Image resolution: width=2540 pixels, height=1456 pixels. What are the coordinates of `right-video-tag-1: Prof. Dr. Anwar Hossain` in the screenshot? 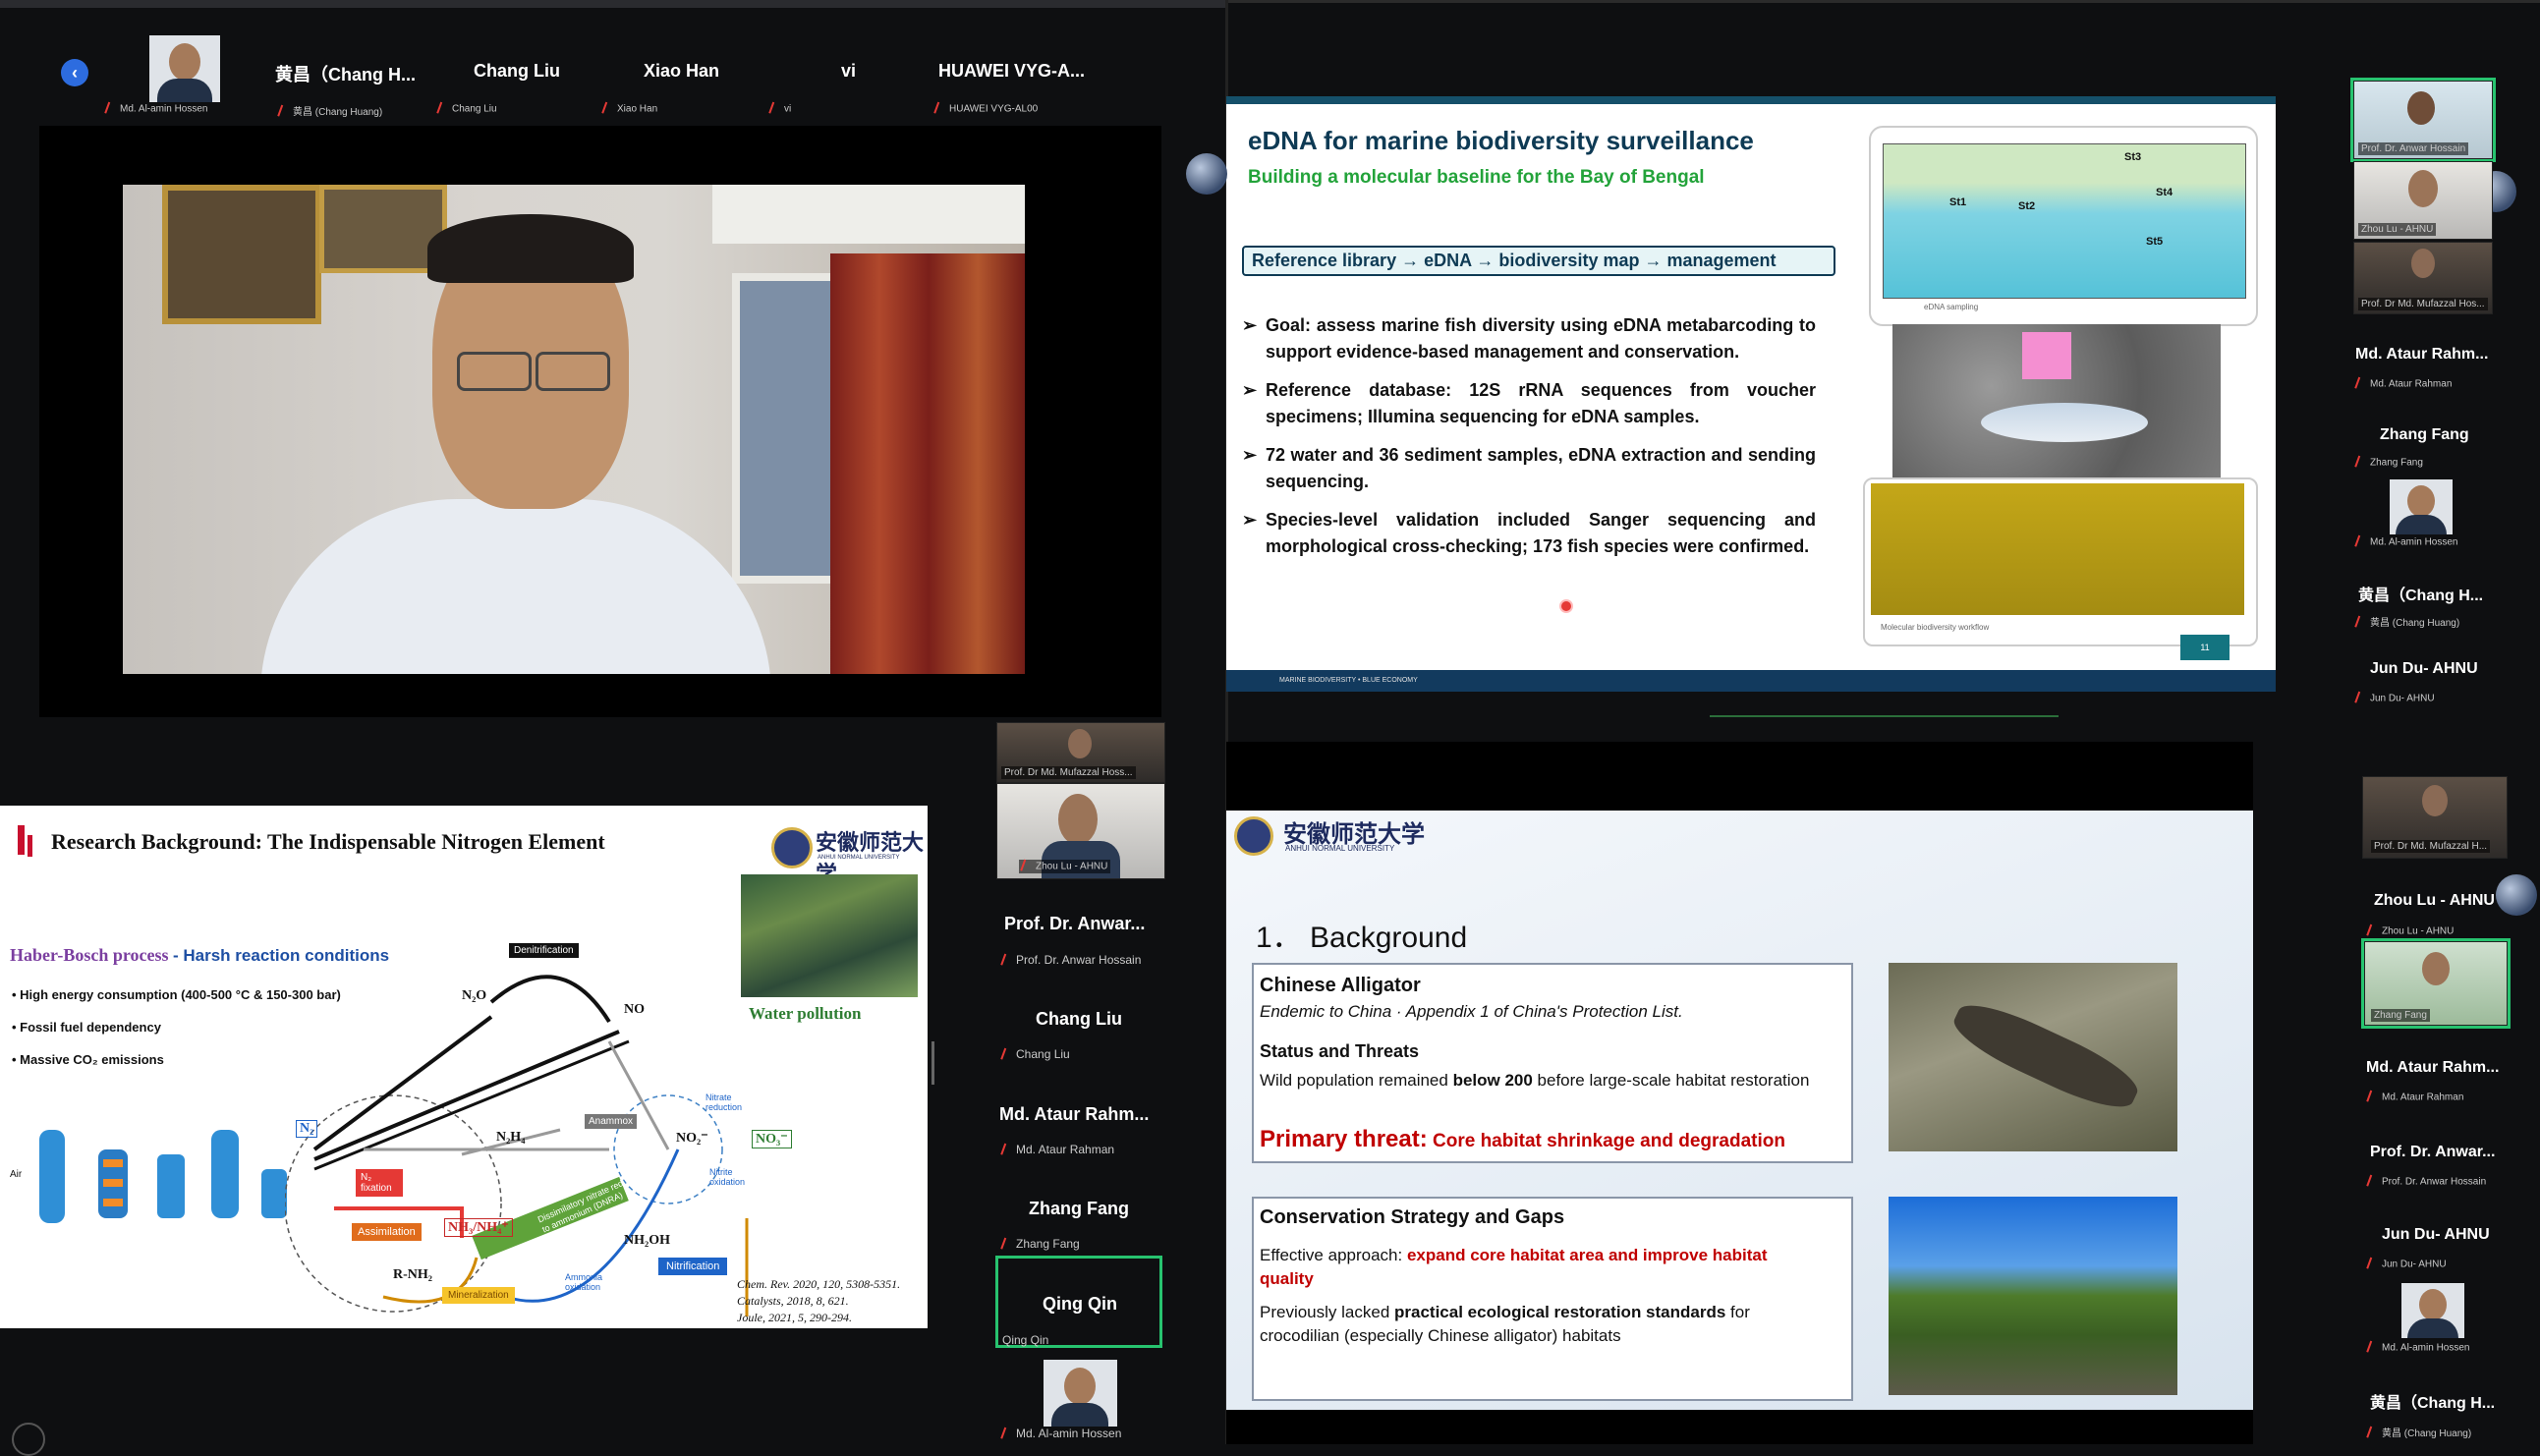 It's located at (2413, 148).